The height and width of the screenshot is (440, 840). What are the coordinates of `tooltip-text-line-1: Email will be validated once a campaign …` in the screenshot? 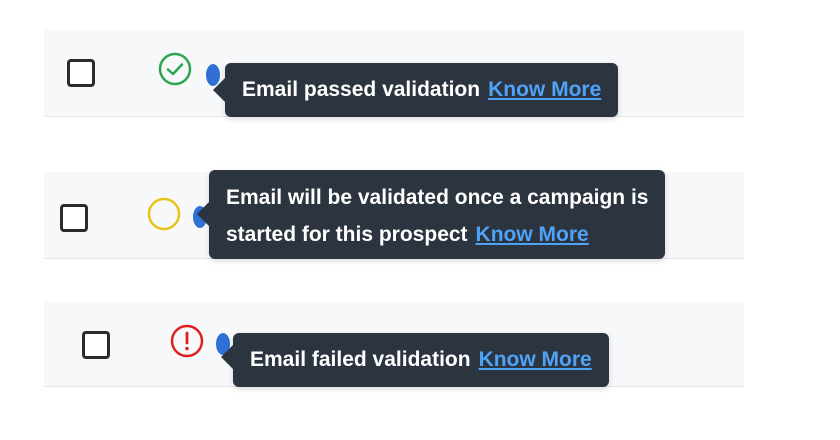 It's located at (437, 197).